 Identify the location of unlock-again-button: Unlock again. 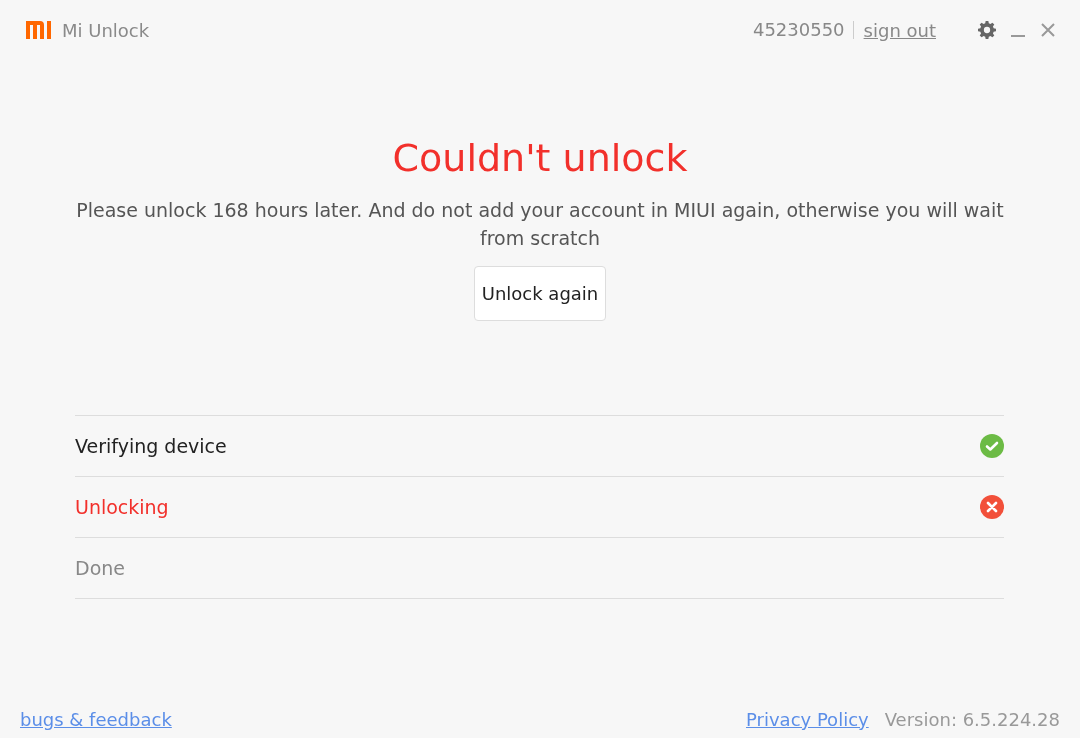
(540, 293).